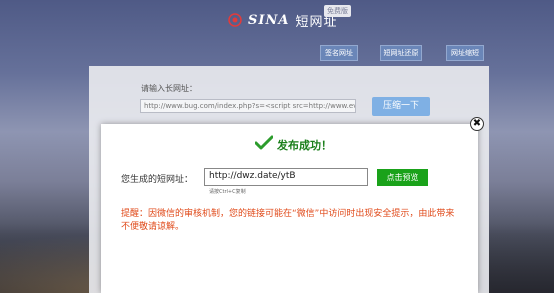 The height and width of the screenshot is (293, 554). I want to click on long-url-label: 请输入长网址：, so click(169, 88).